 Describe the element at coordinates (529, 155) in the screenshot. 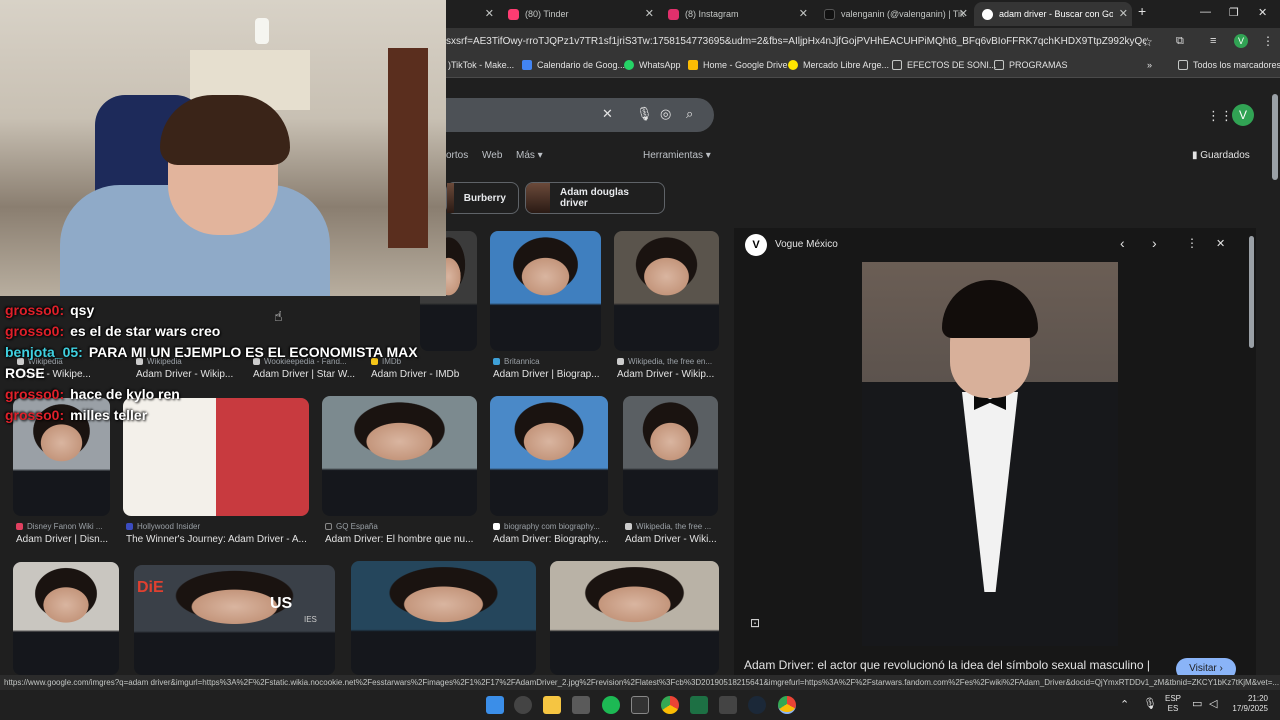

I see `nav-item-more: Más ▾` at that location.